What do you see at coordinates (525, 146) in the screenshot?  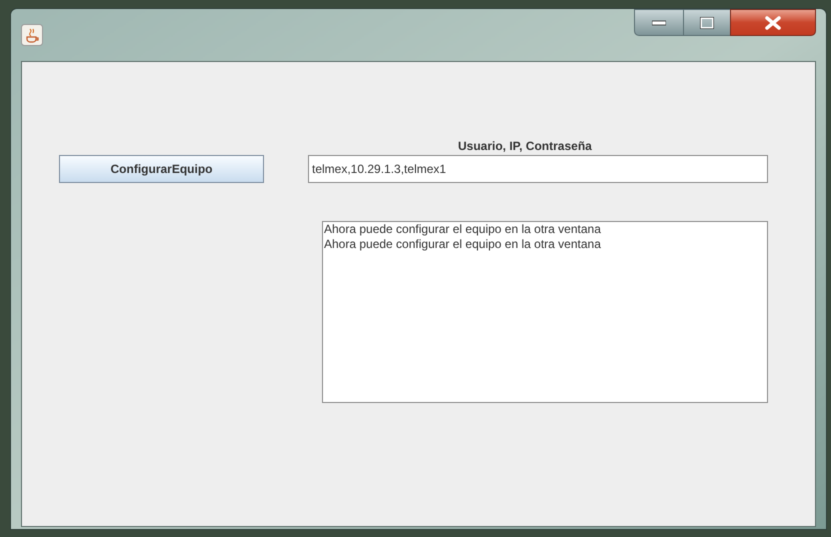 I see `credentials-label: Usuario, IP, Contraseña` at bounding box center [525, 146].